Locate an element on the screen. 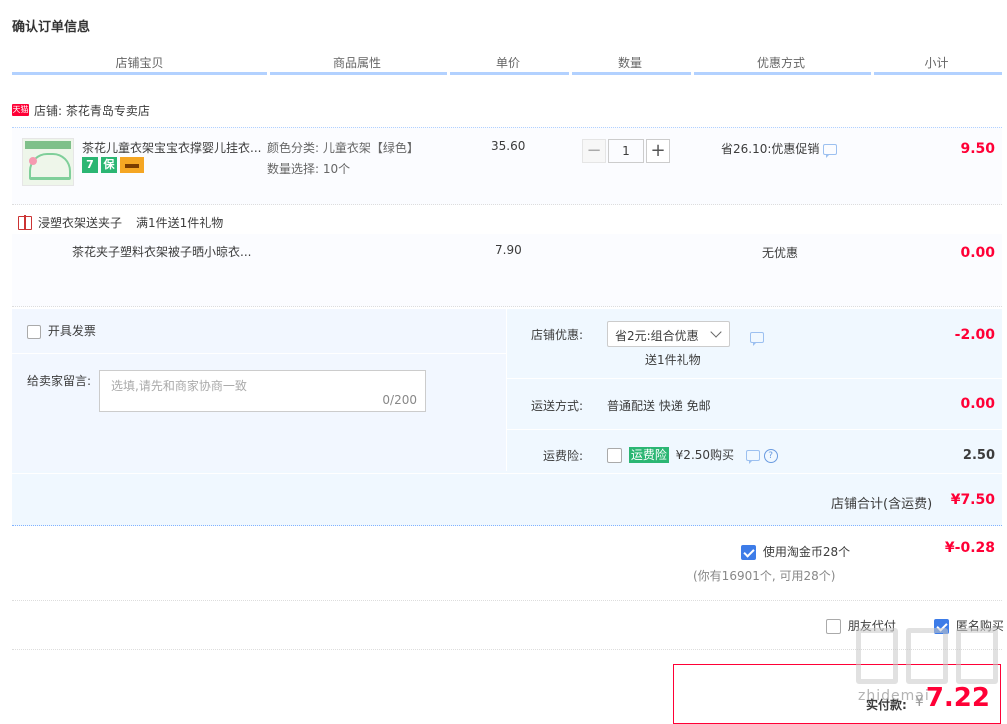 The height and width of the screenshot is (724, 1007). shop-discount-select: 省2元:组合优惠 is located at coordinates (668, 334).